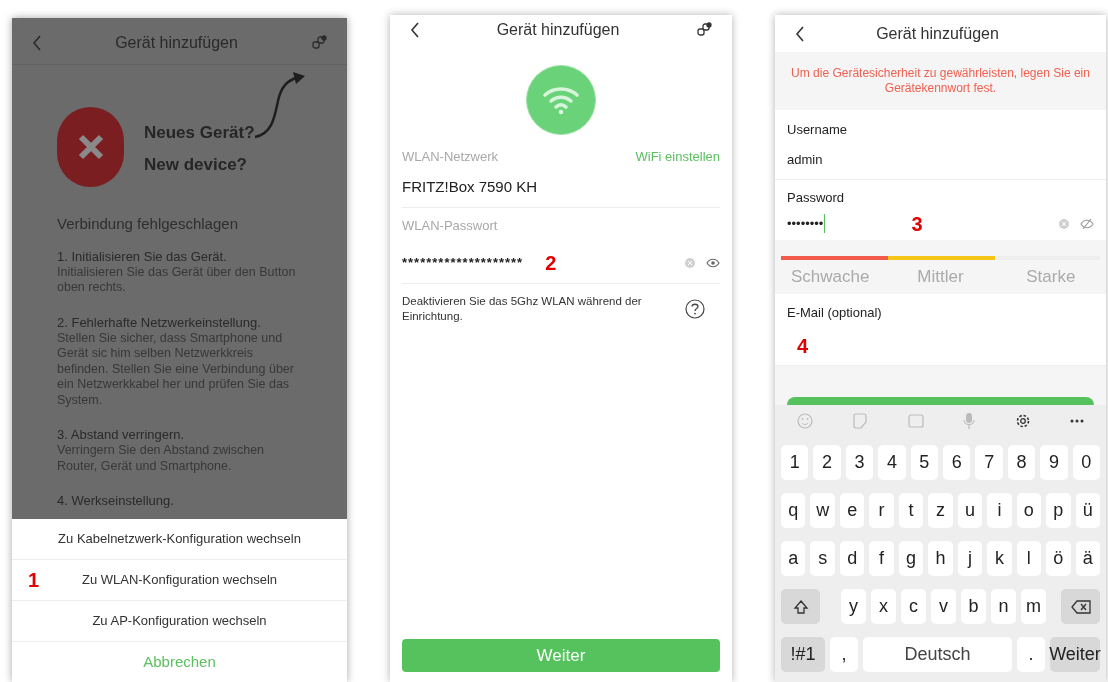  Describe the element at coordinates (830, 276) in the screenshot. I see `strength-label: Schwache` at that location.